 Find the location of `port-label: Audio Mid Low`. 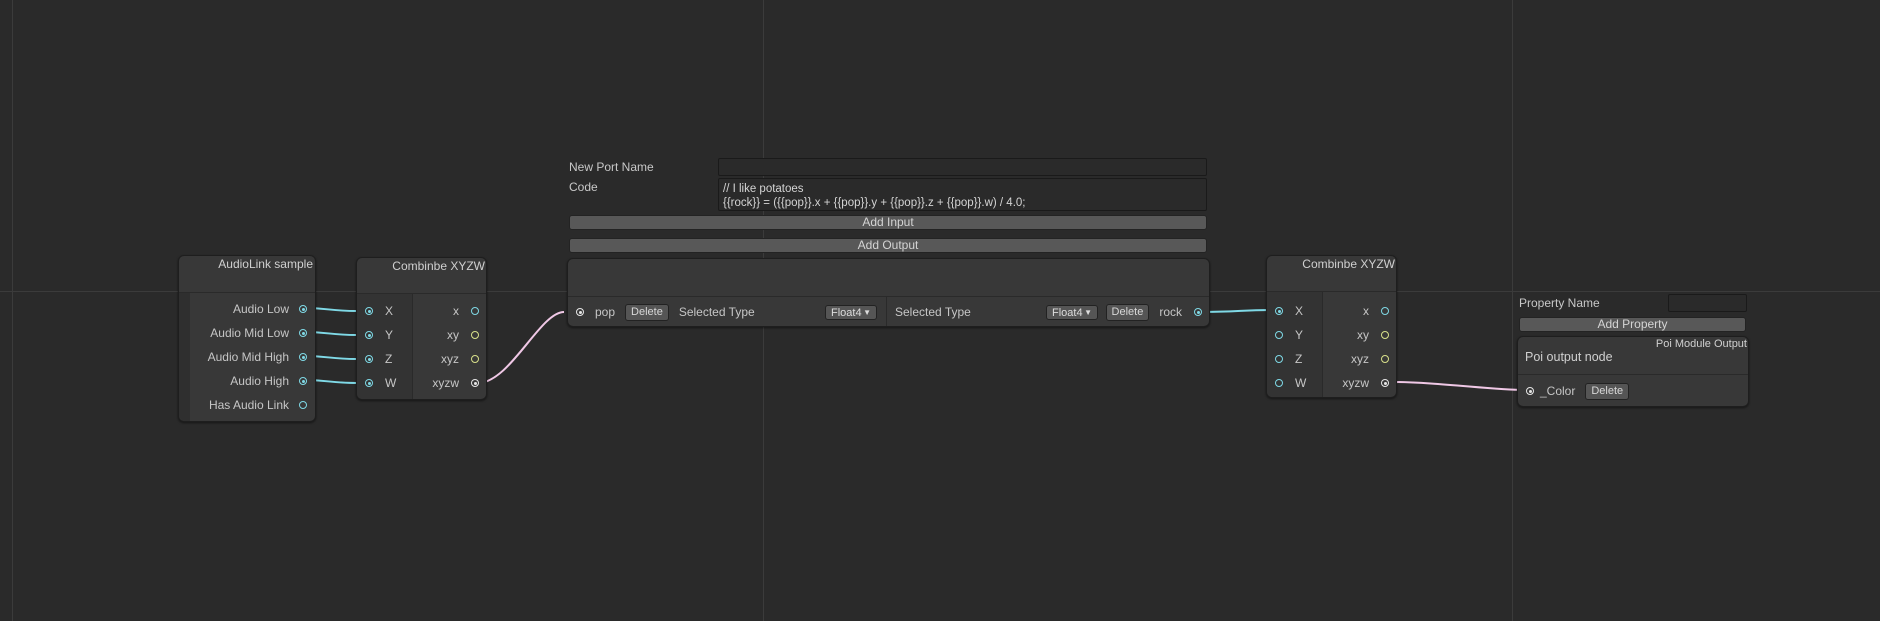

port-label: Audio Mid Low is located at coordinates (249, 333).